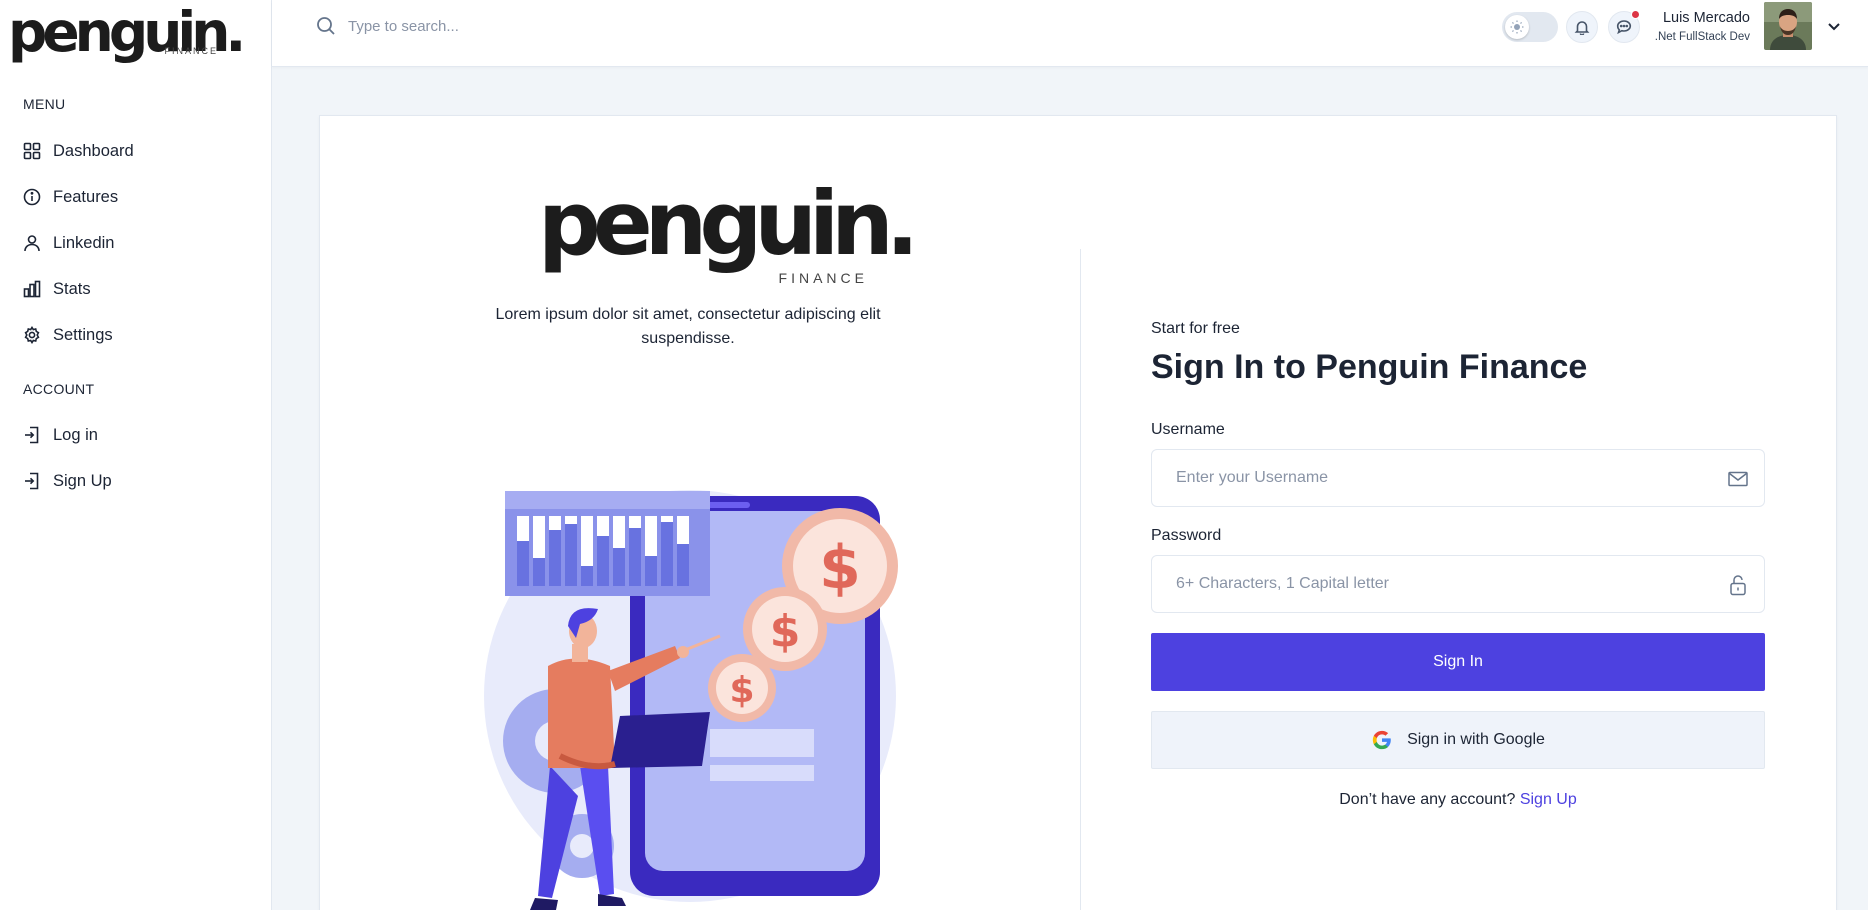  I want to click on google-signin-button: Sign in with Google, so click(1458, 740).